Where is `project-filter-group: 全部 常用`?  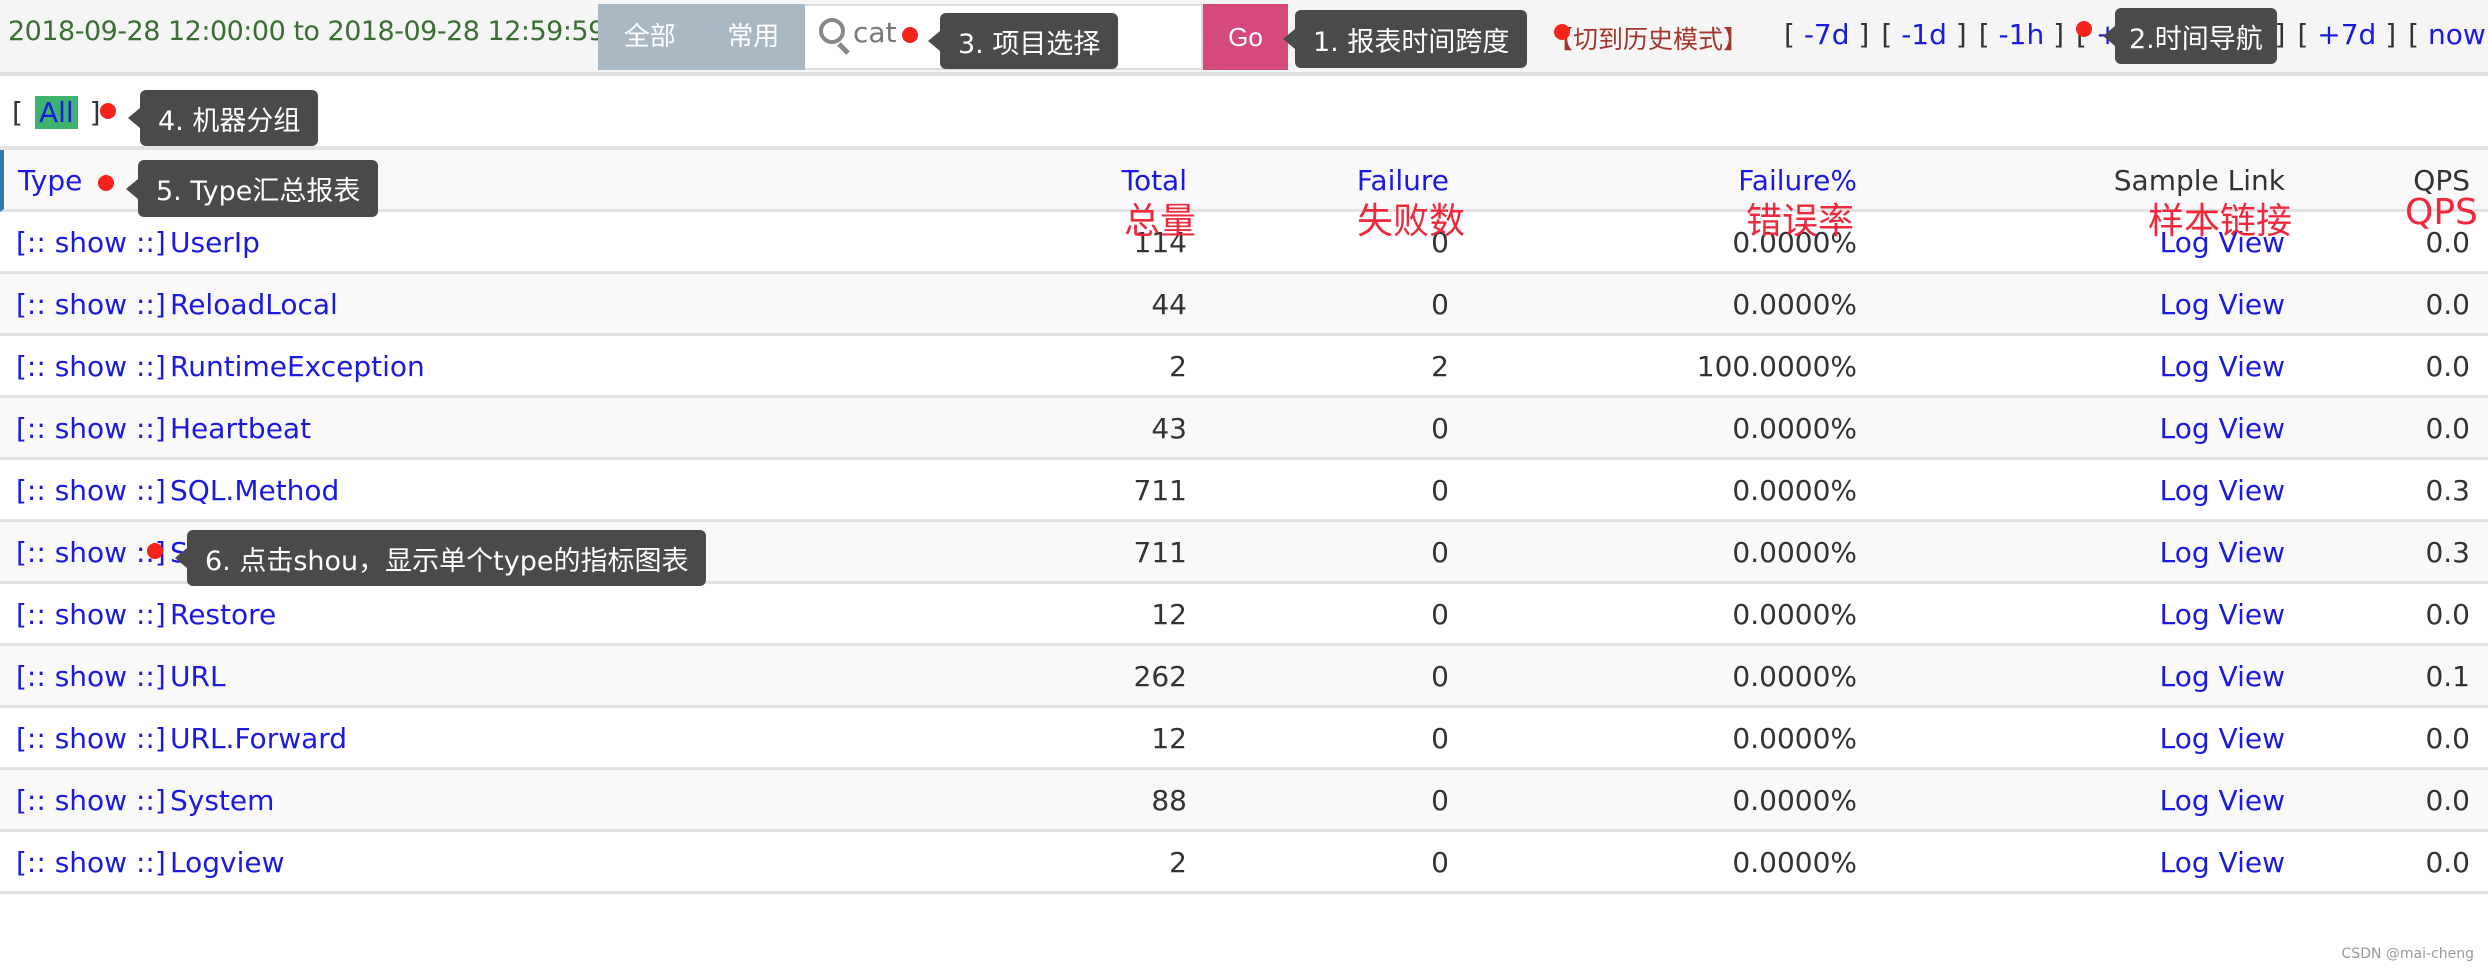
project-filter-group: 全部 常用 is located at coordinates (701, 37).